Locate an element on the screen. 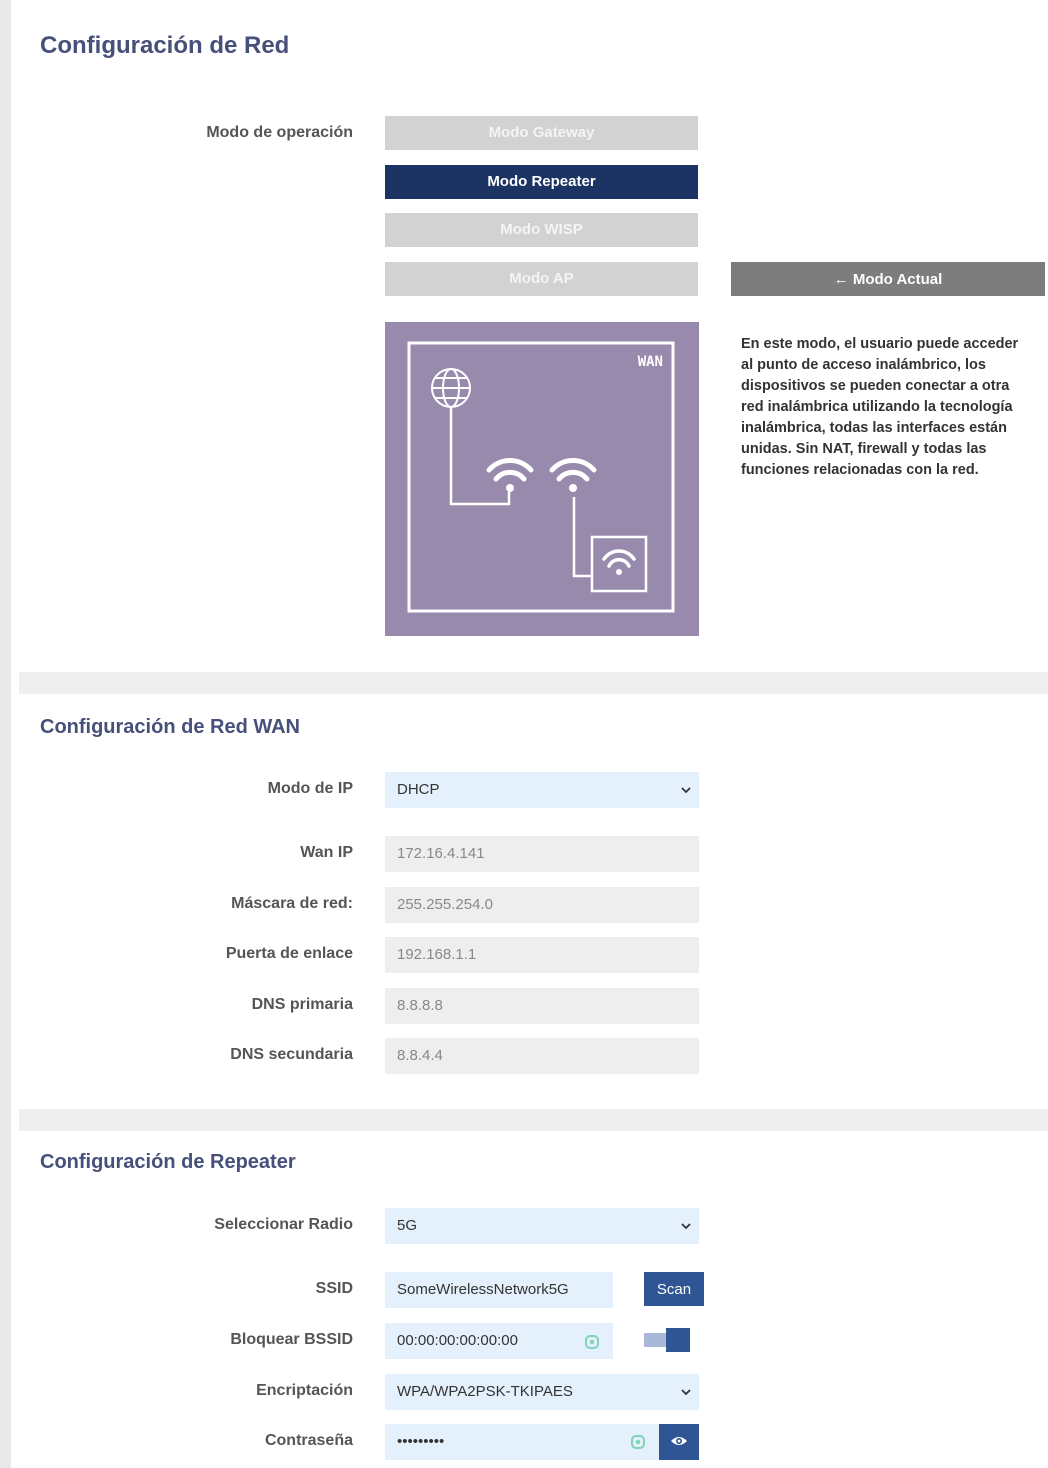  current-mode-button: ← Modo Actual is located at coordinates (888, 279).